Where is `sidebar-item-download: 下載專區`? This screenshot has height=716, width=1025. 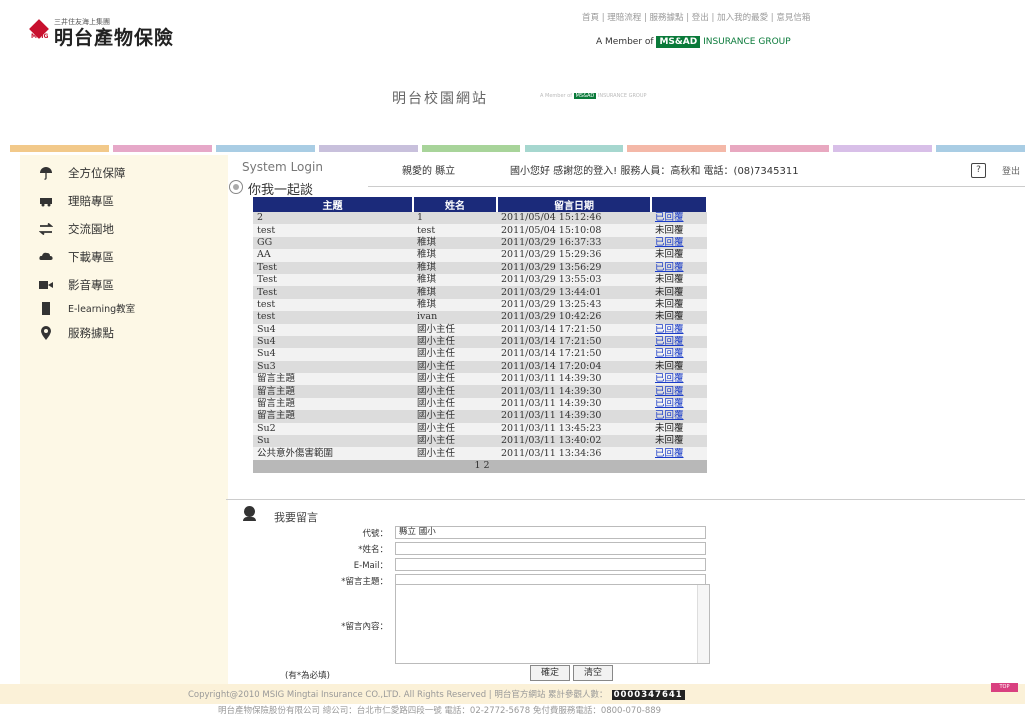 sidebar-item-download: 下載專區 is located at coordinates (76, 257).